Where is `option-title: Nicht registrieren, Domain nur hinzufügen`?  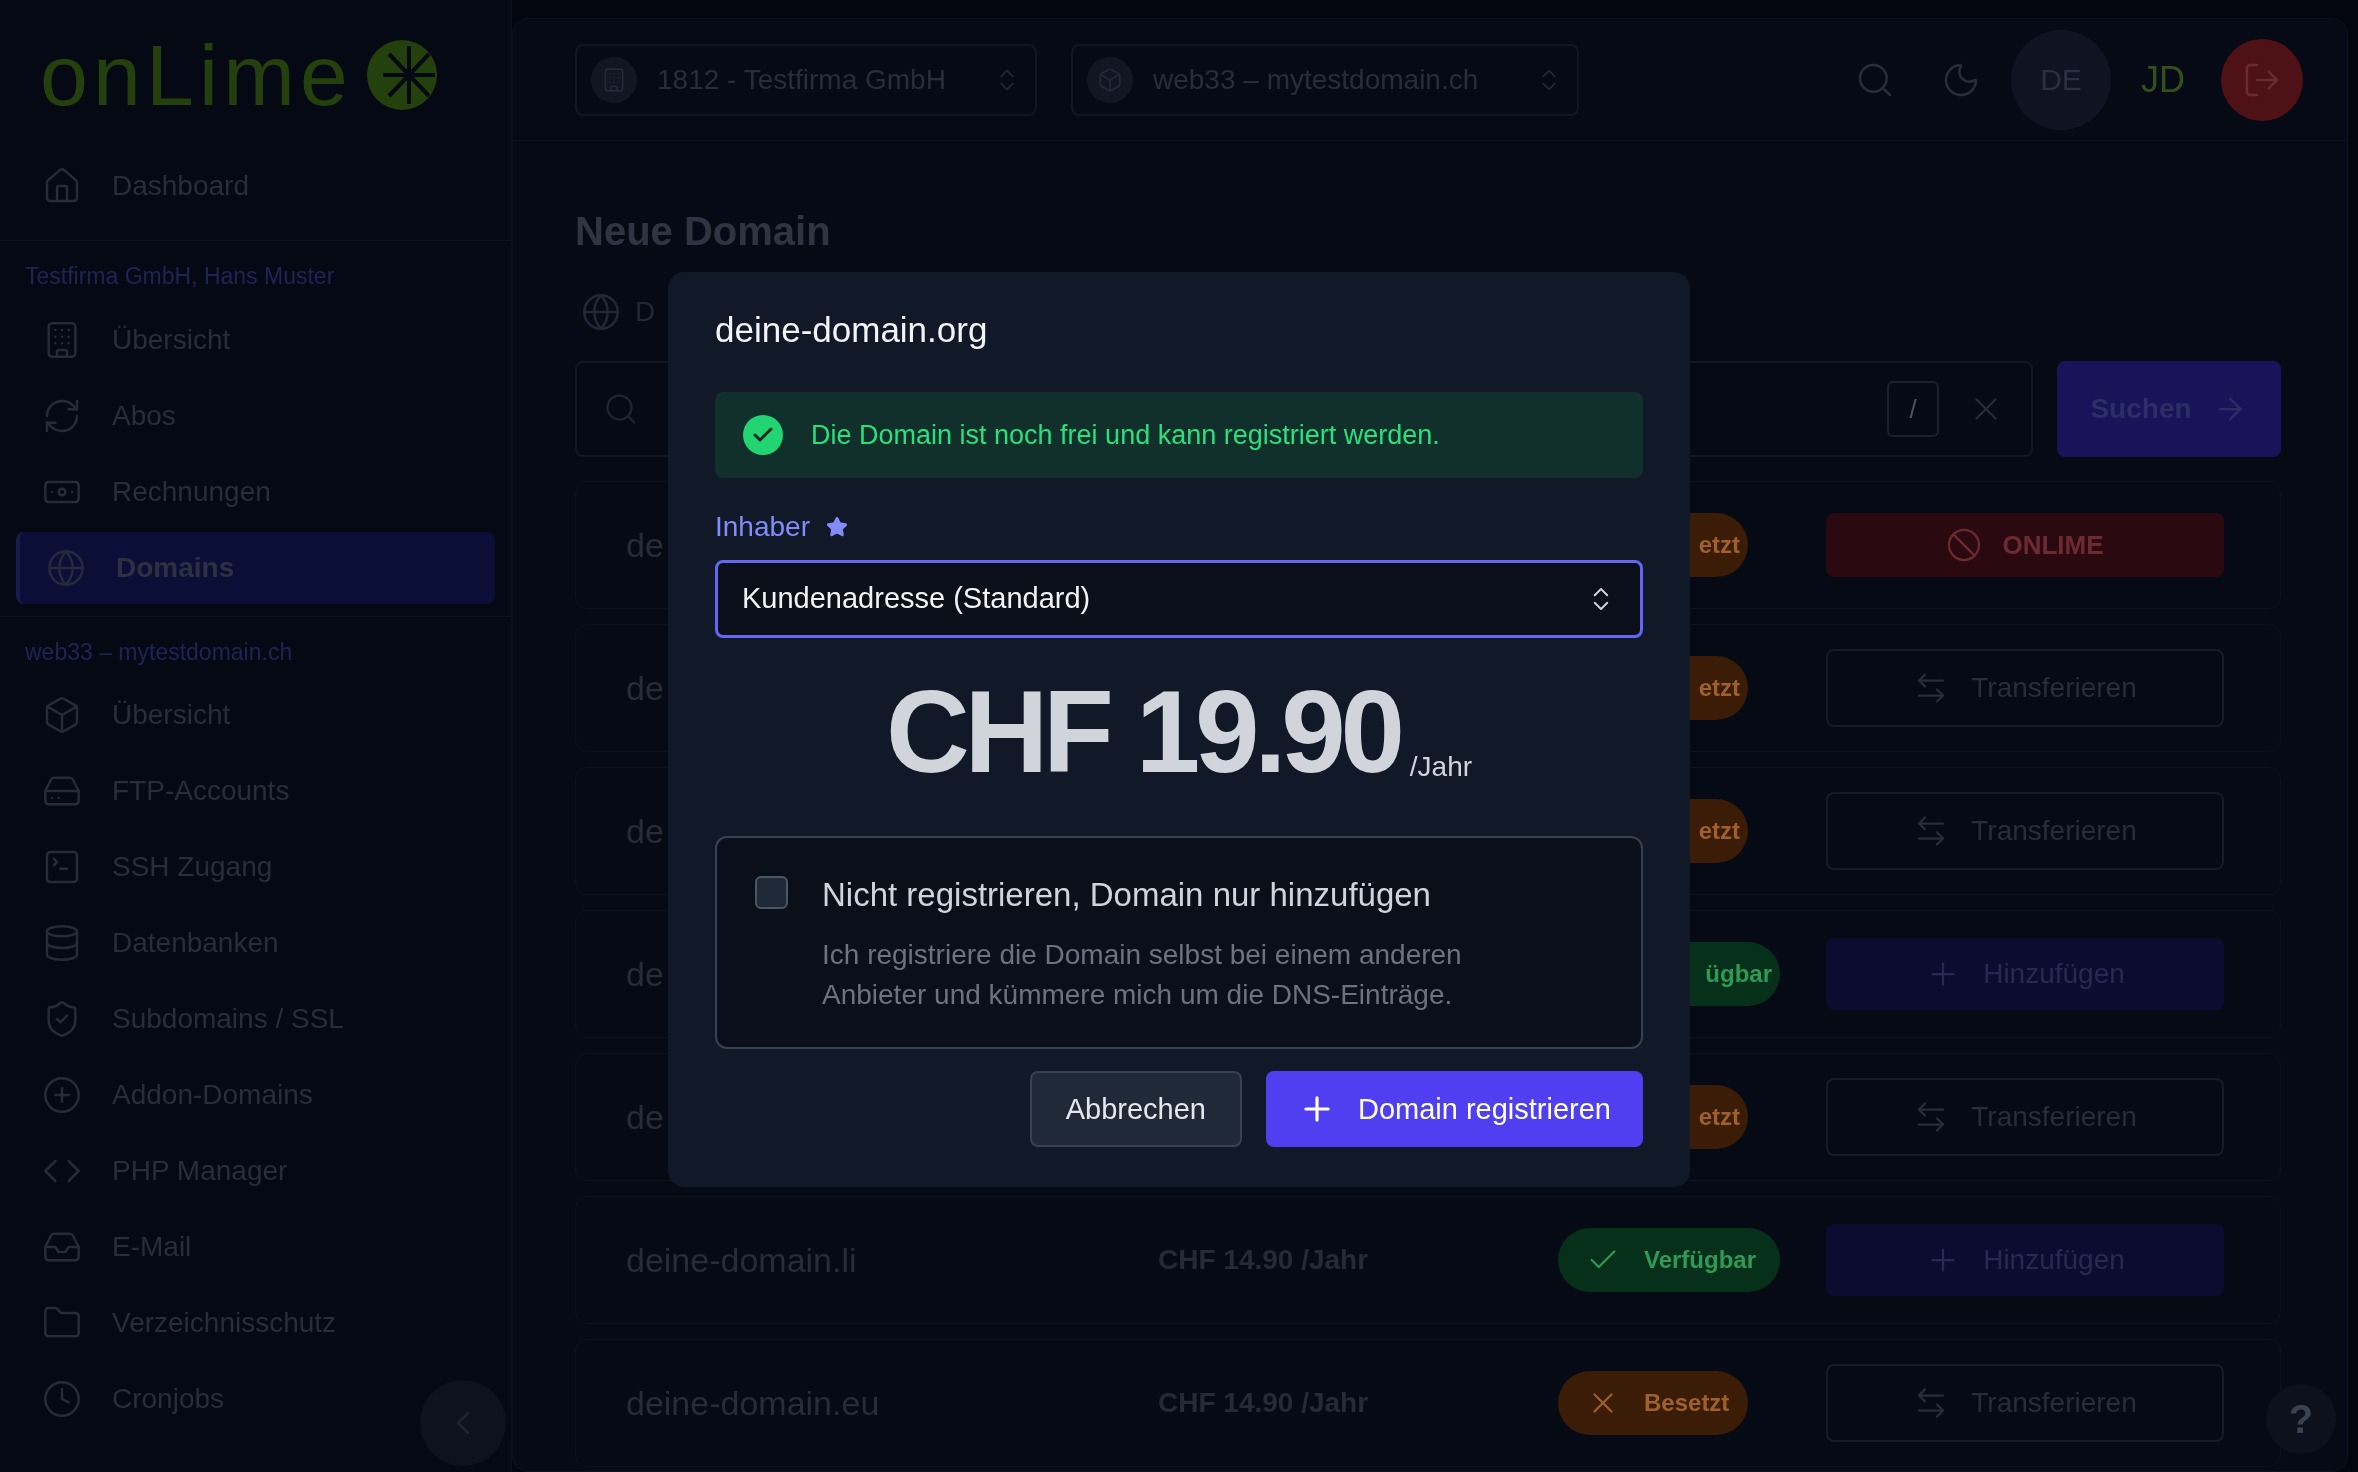 option-title: Nicht registrieren, Domain nur hinzufügen is located at coordinates (1127, 894).